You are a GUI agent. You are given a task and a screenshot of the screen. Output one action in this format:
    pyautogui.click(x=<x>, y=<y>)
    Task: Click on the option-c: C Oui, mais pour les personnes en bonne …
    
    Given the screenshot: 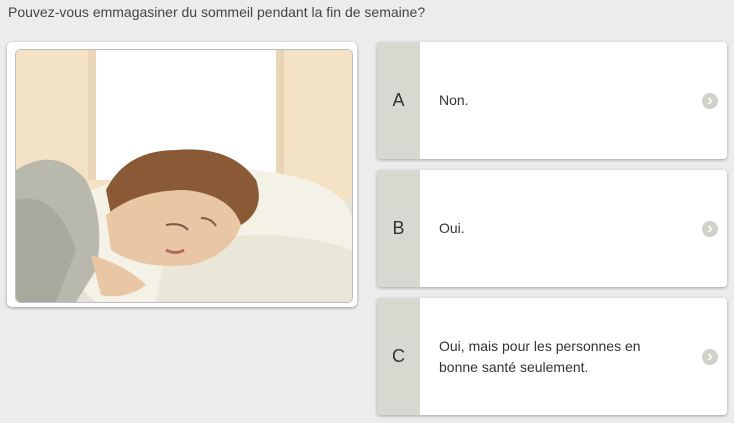 What is the action you would take?
    pyautogui.click(x=552, y=356)
    